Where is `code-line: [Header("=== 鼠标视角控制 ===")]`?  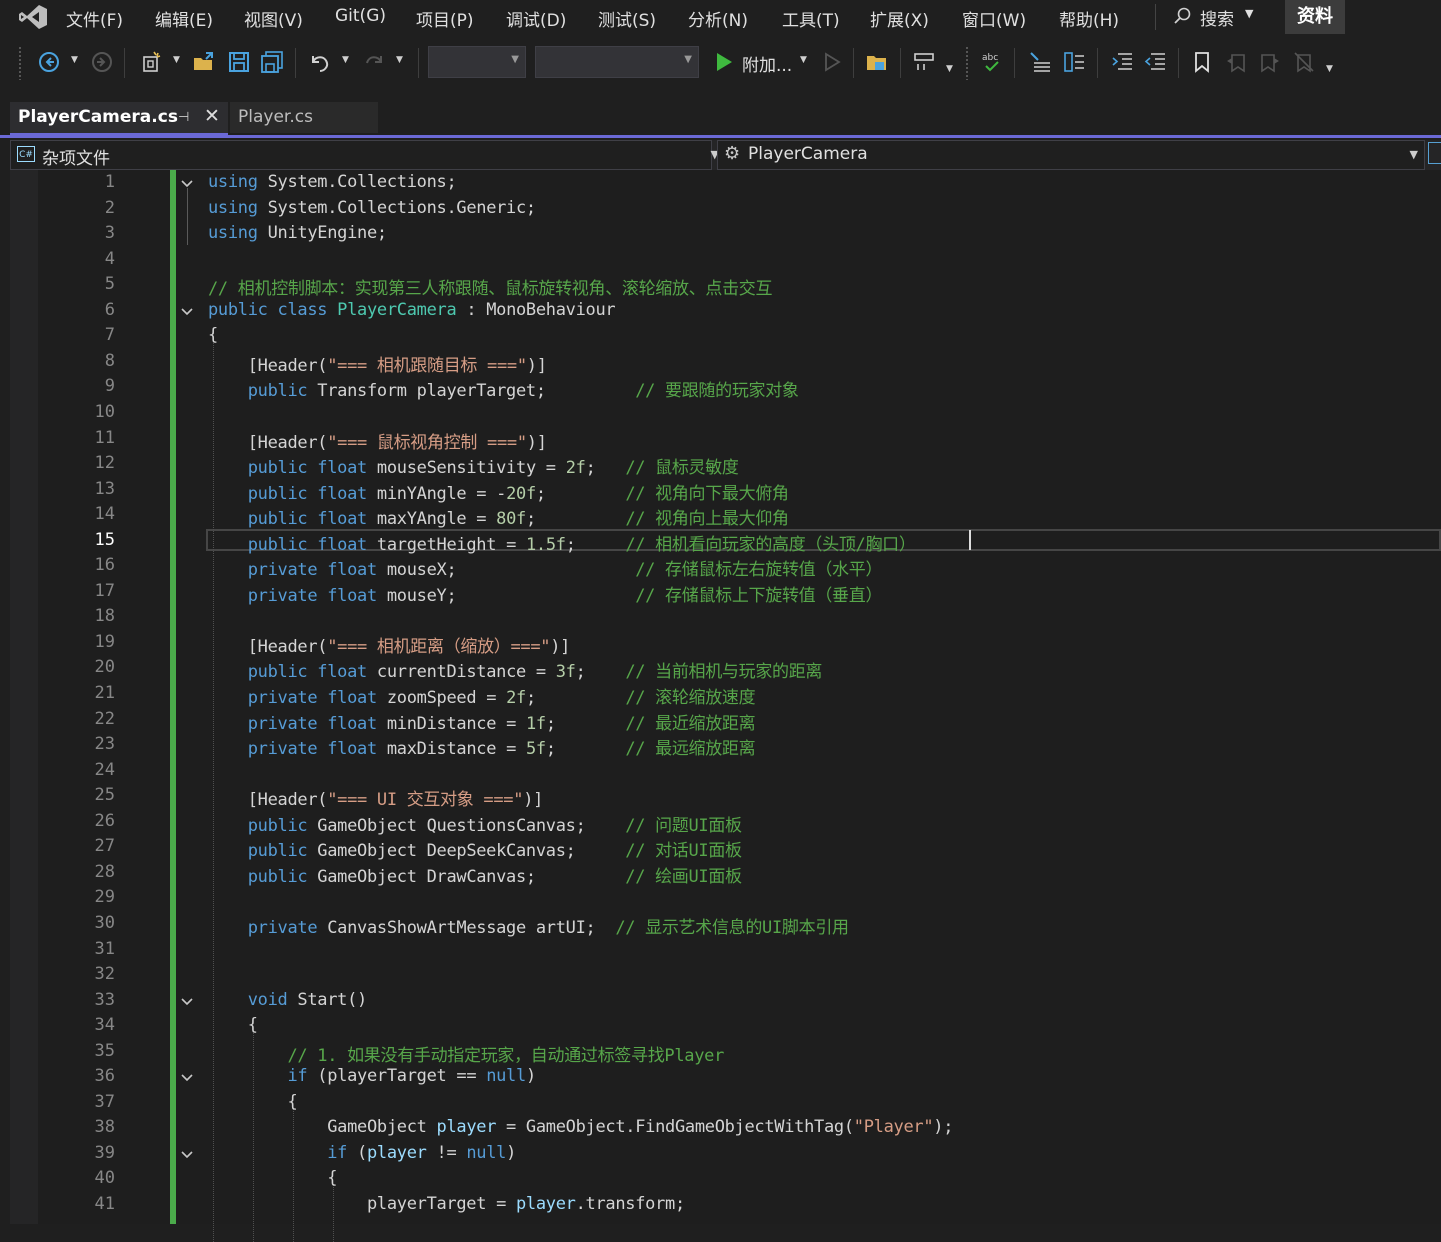
code-line: [Header("=== 鼠标视角控制 ===")] is located at coordinates (377, 440).